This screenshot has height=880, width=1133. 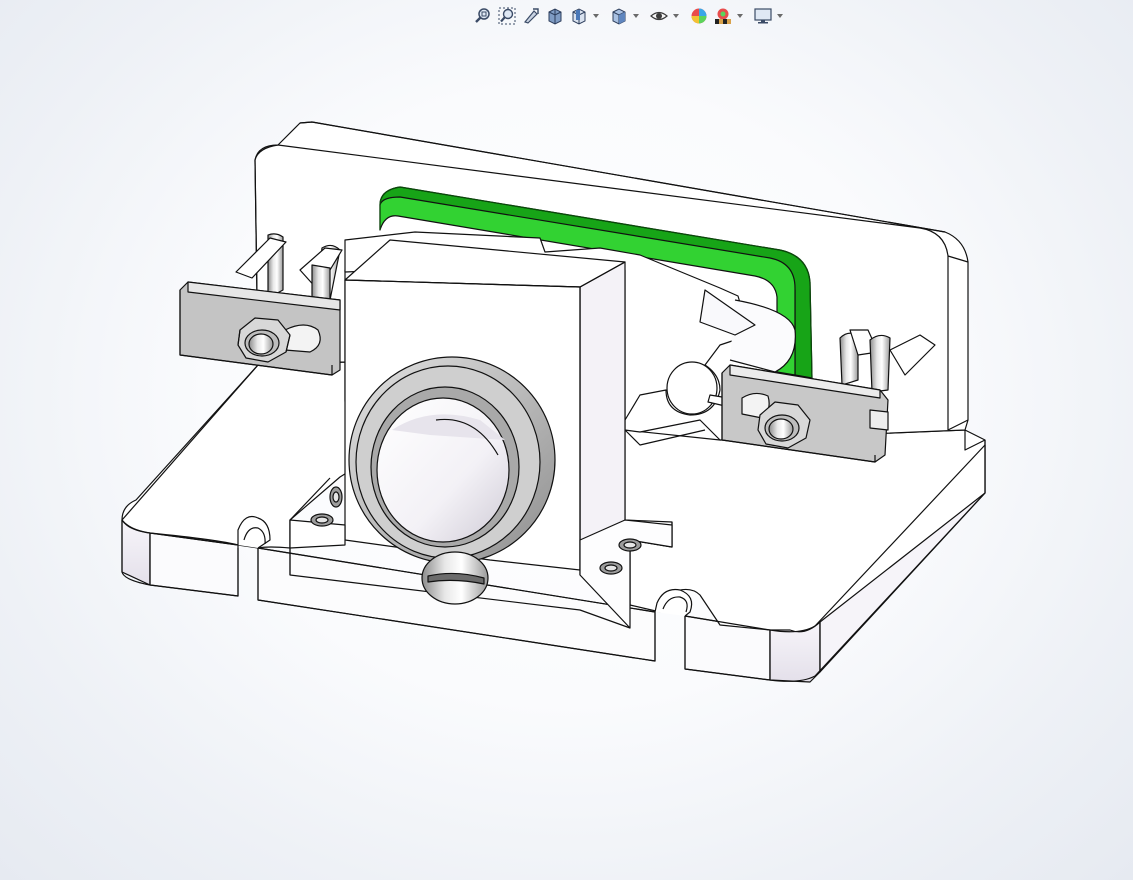 What do you see at coordinates (611, 568) in the screenshot?
I see `flange-screw-4-icon` at bounding box center [611, 568].